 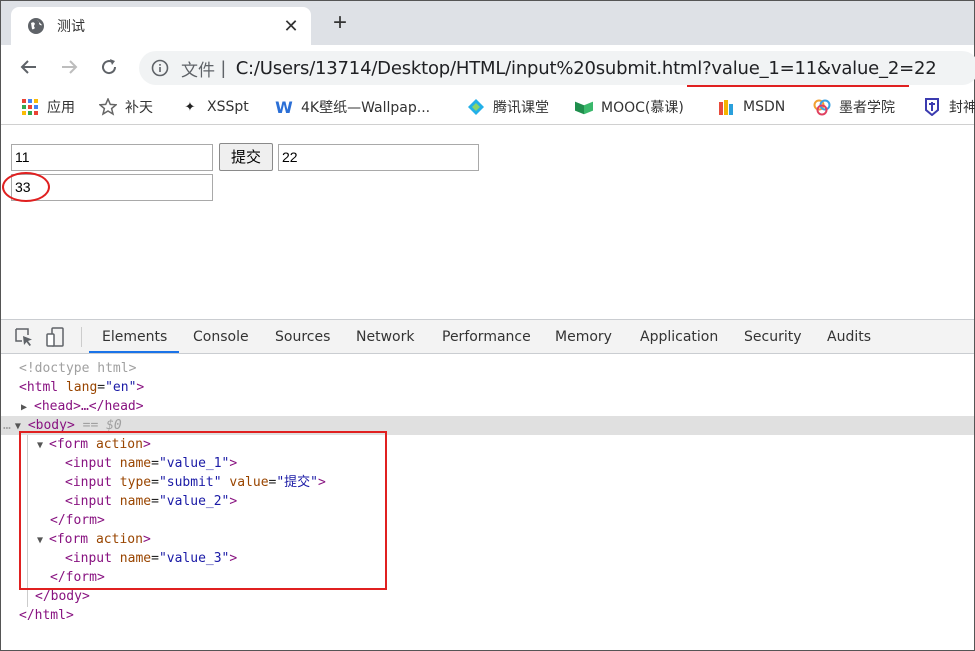 I want to click on reload-icon, so click(x=109, y=67).